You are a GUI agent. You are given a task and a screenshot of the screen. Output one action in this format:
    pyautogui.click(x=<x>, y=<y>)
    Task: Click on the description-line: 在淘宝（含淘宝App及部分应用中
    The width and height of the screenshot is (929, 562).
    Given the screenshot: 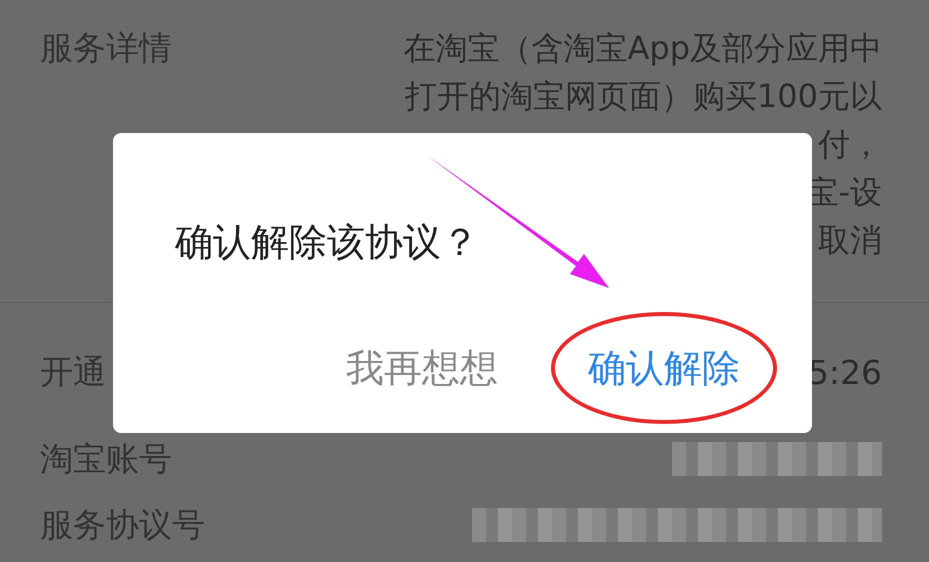 What is the action you would take?
    pyautogui.click(x=642, y=48)
    